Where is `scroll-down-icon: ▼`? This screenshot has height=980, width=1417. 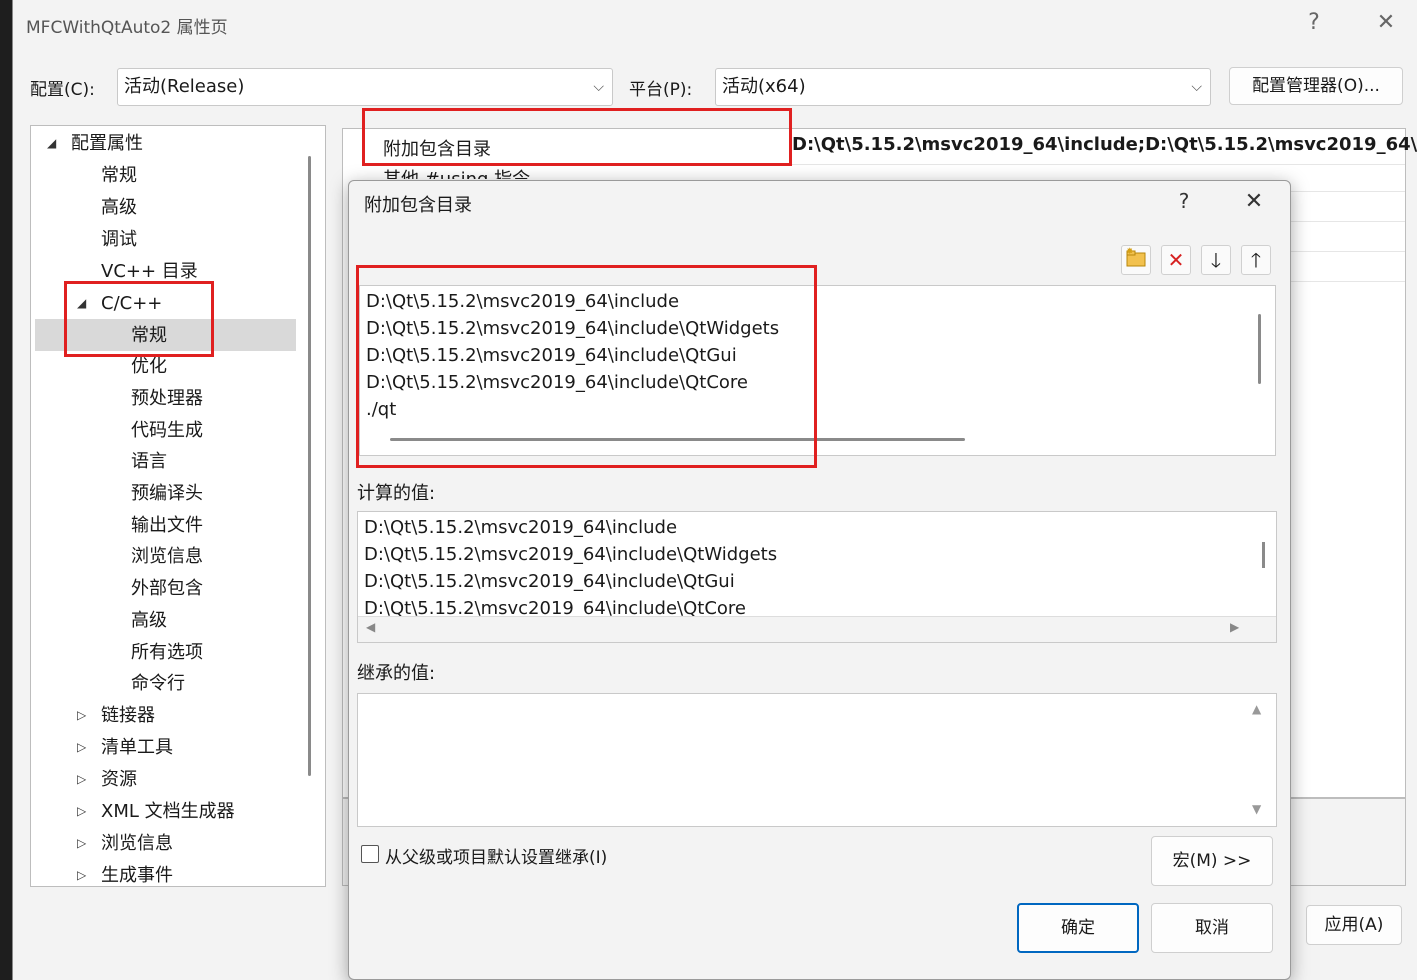 scroll-down-icon: ▼ is located at coordinates (1256, 809).